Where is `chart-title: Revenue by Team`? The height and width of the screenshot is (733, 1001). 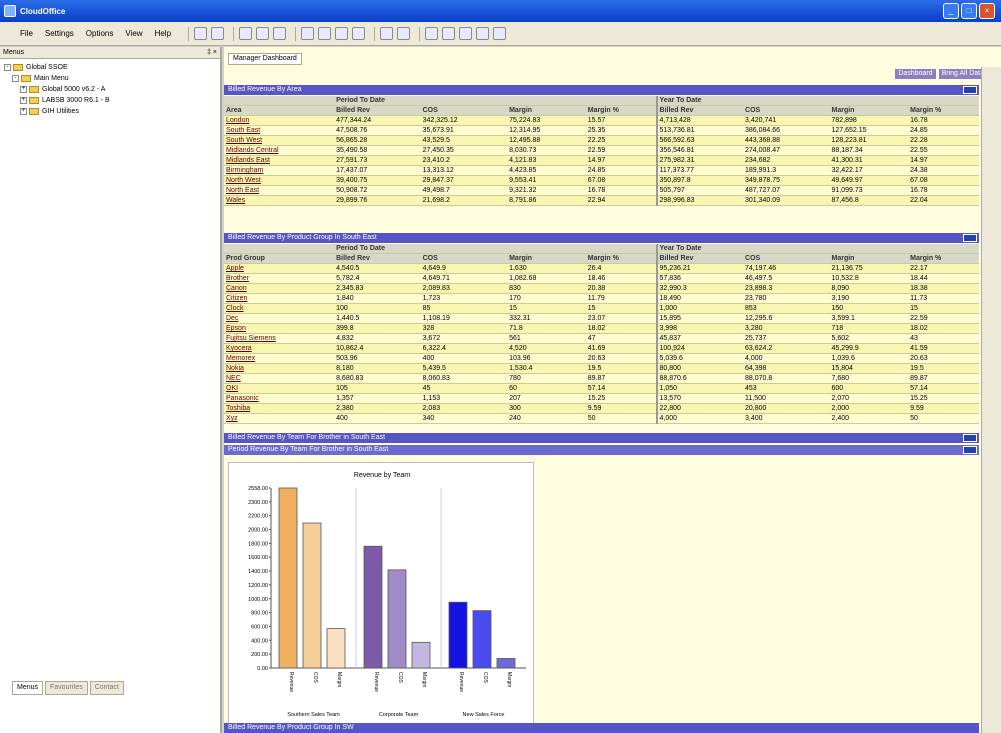
chart-title: Revenue by Team is located at coordinates (382, 475).